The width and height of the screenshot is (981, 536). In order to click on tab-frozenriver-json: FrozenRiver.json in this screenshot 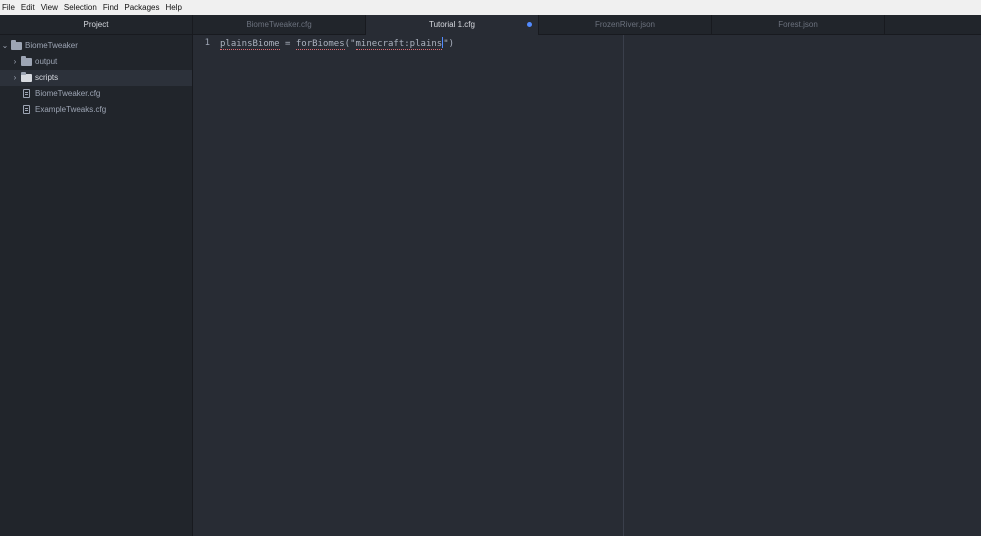, I will do `click(625, 25)`.